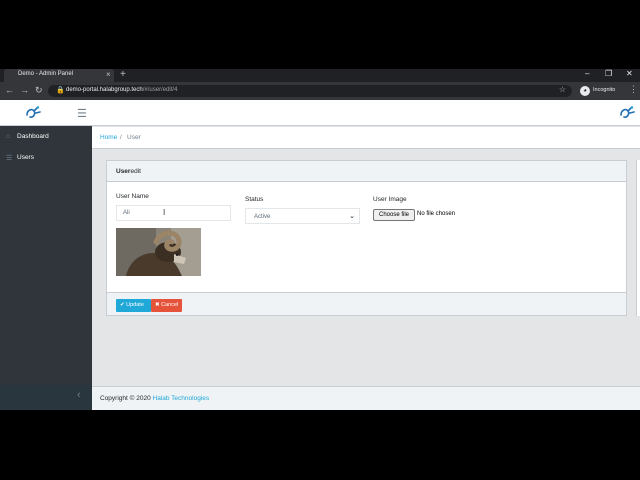  Describe the element at coordinates (320, 113) in the screenshot. I see `app-header: ☰` at that location.